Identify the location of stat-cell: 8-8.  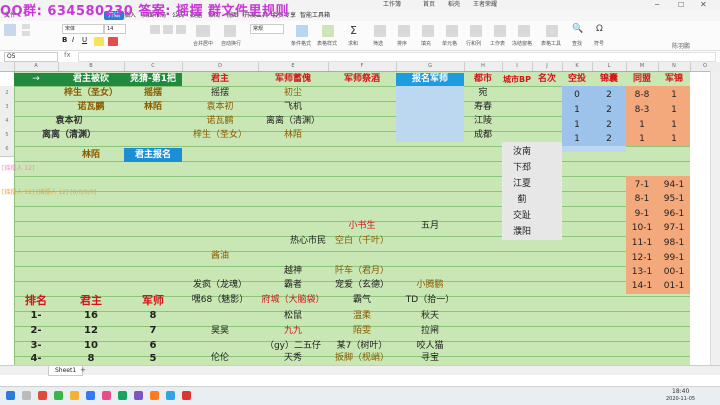
(642, 95).